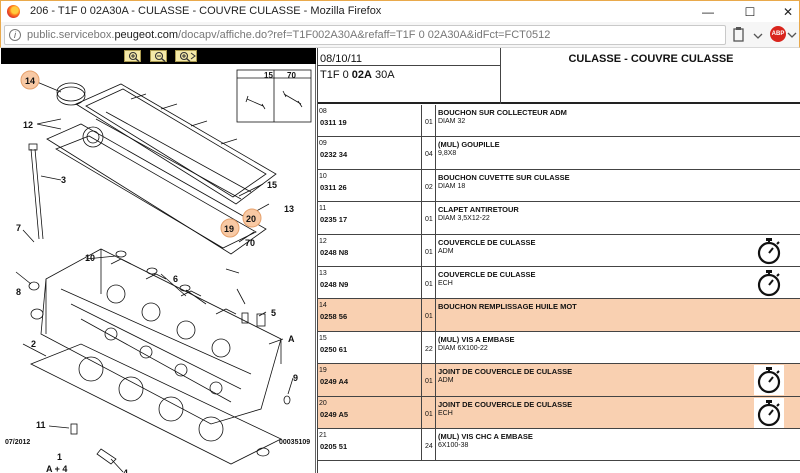 This screenshot has height=473, width=800. What do you see at coordinates (651, 59) in the screenshot?
I see `list-title: CULASSE - COUVRE CULASSE` at bounding box center [651, 59].